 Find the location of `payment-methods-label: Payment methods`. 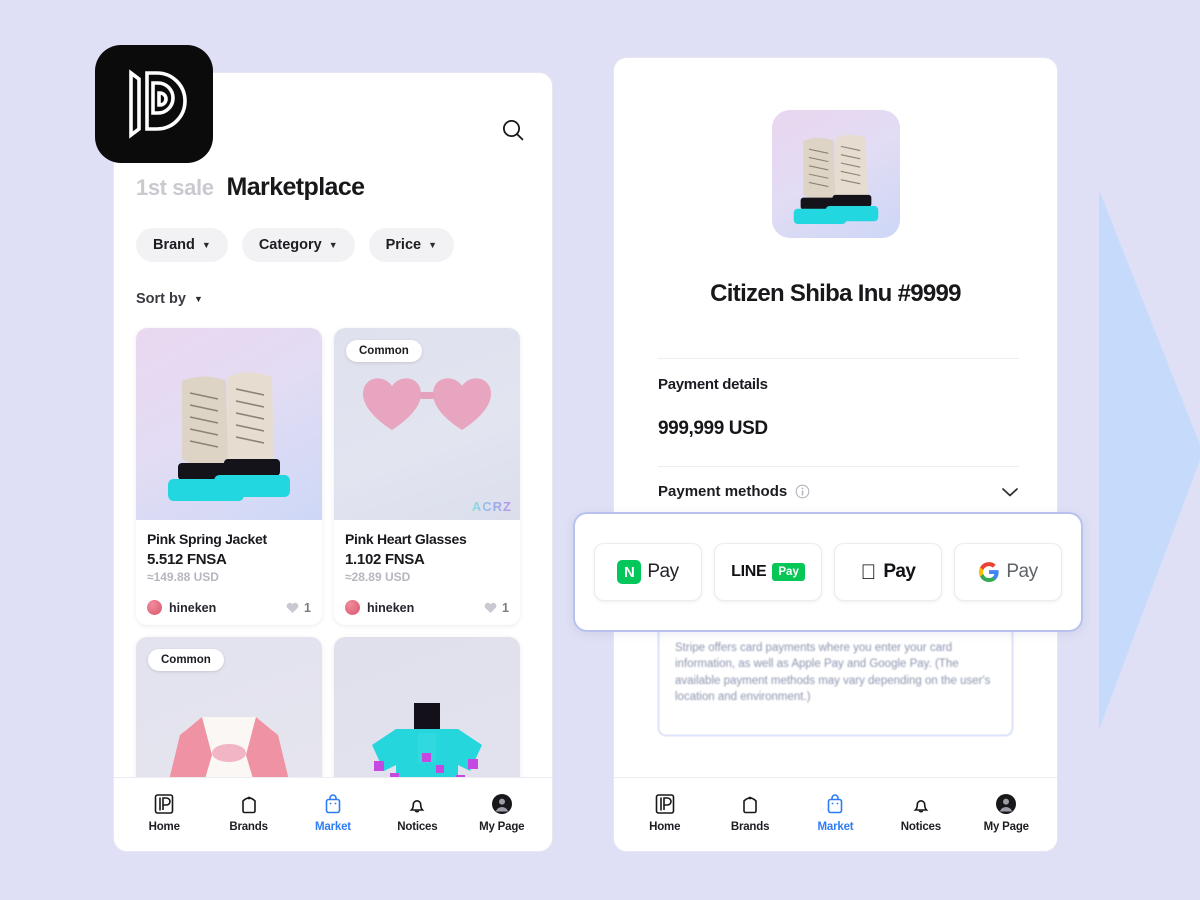

payment-methods-label: Payment methods is located at coordinates (723, 491).